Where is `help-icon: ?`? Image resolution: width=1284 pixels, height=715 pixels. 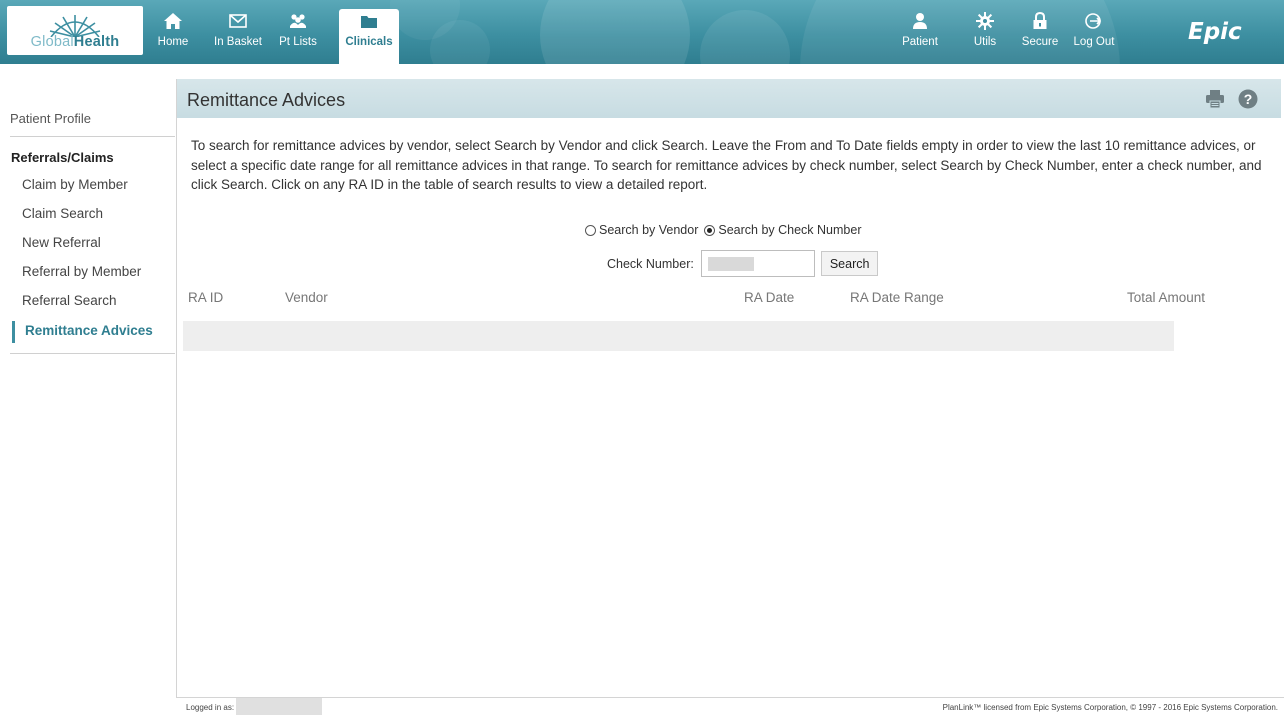 help-icon: ? is located at coordinates (1248, 99).